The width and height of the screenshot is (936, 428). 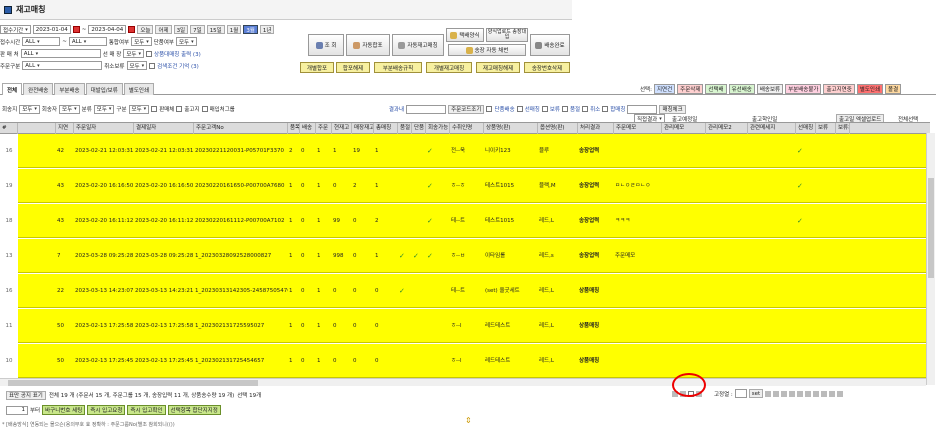 What do you see at coordinates (756, 393) in the screenshot?
I see `fixed-set-button: set` at bounding box center [756, 393].